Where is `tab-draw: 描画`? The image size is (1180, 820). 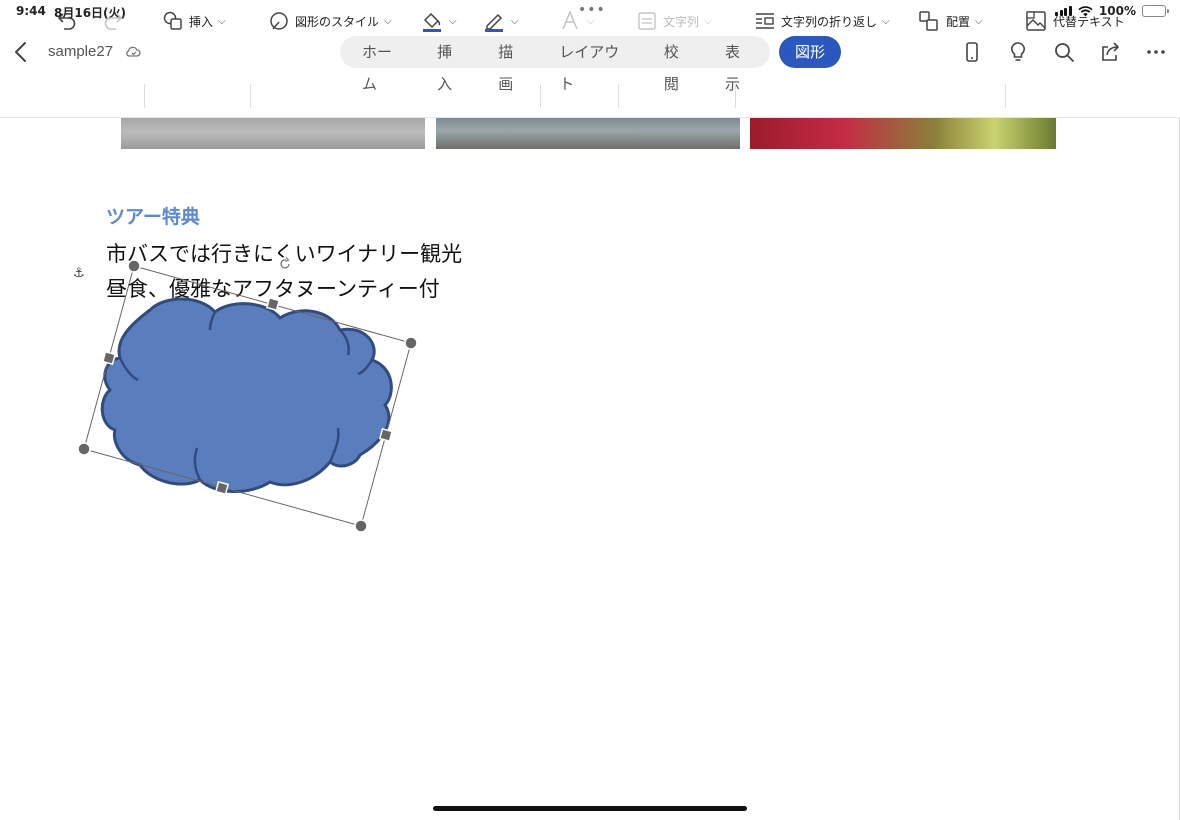 tab-draw: 描画 is located at coordinates (512, 64).